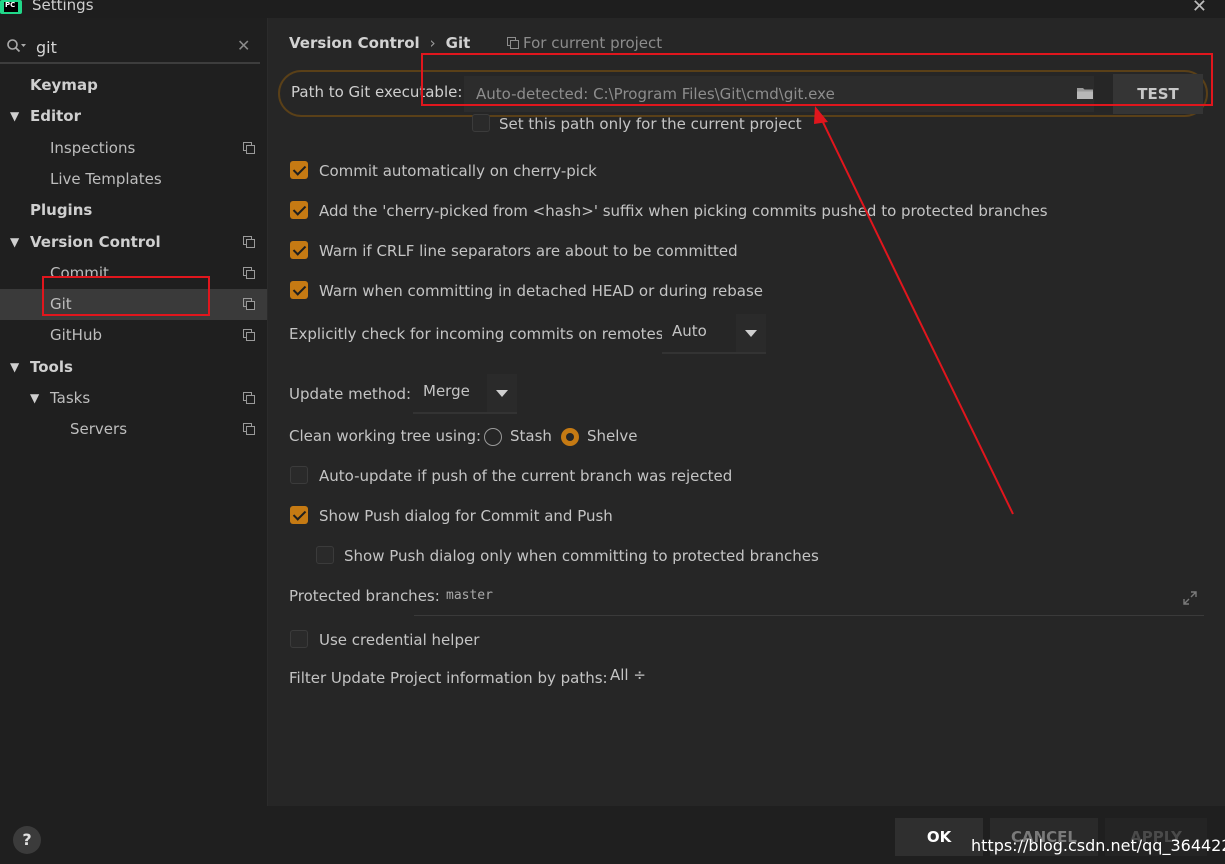  What do you see at coordinates (126, 296) in the screenshot?
I see `annotation-box-git-item` at bounding box center [126, 296].